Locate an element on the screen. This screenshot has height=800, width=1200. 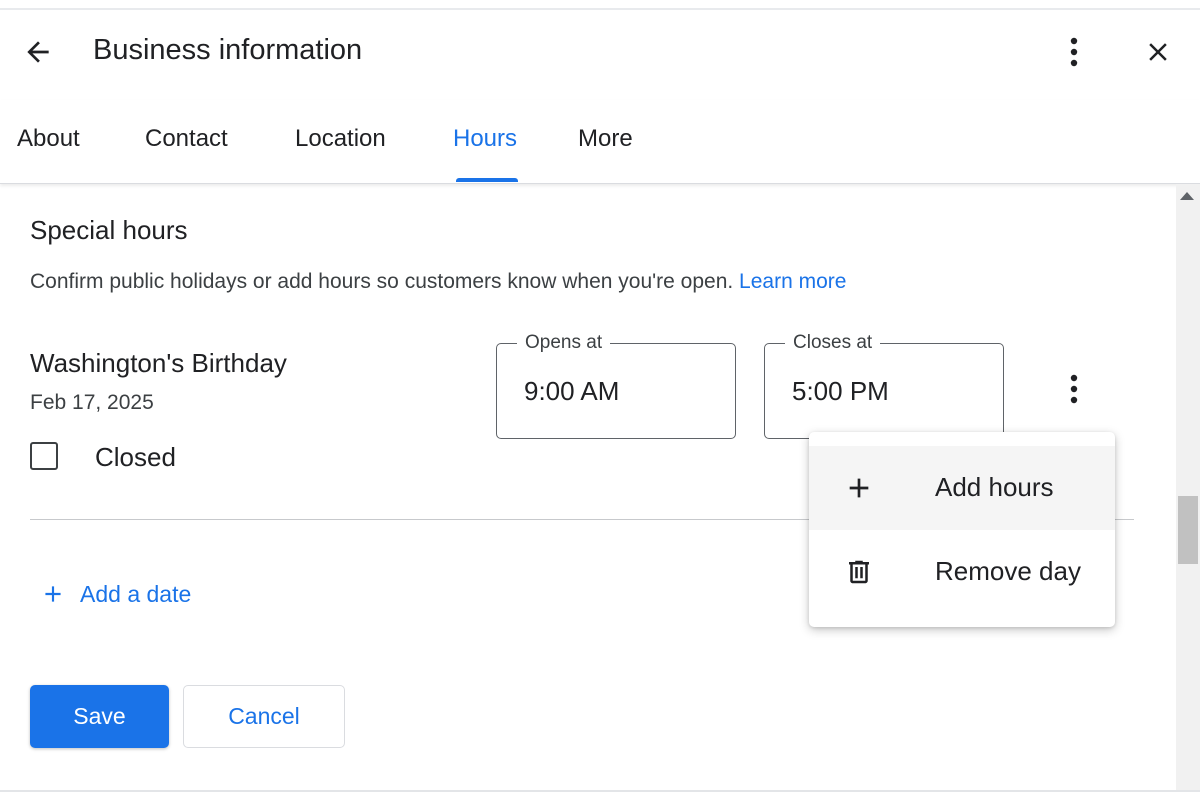
more-options-button is located at coordinates (1074, 52).